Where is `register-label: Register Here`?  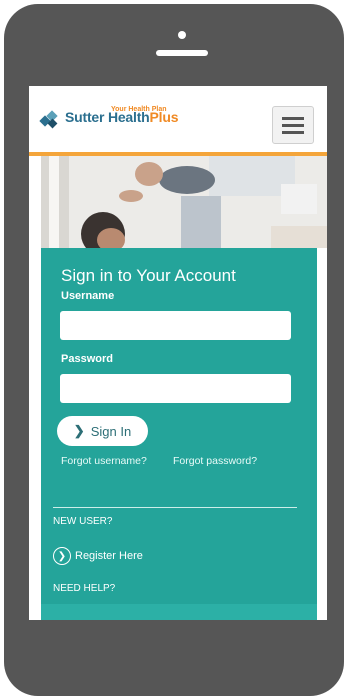 register-label: Register Here is located at coordinates (109, 556).